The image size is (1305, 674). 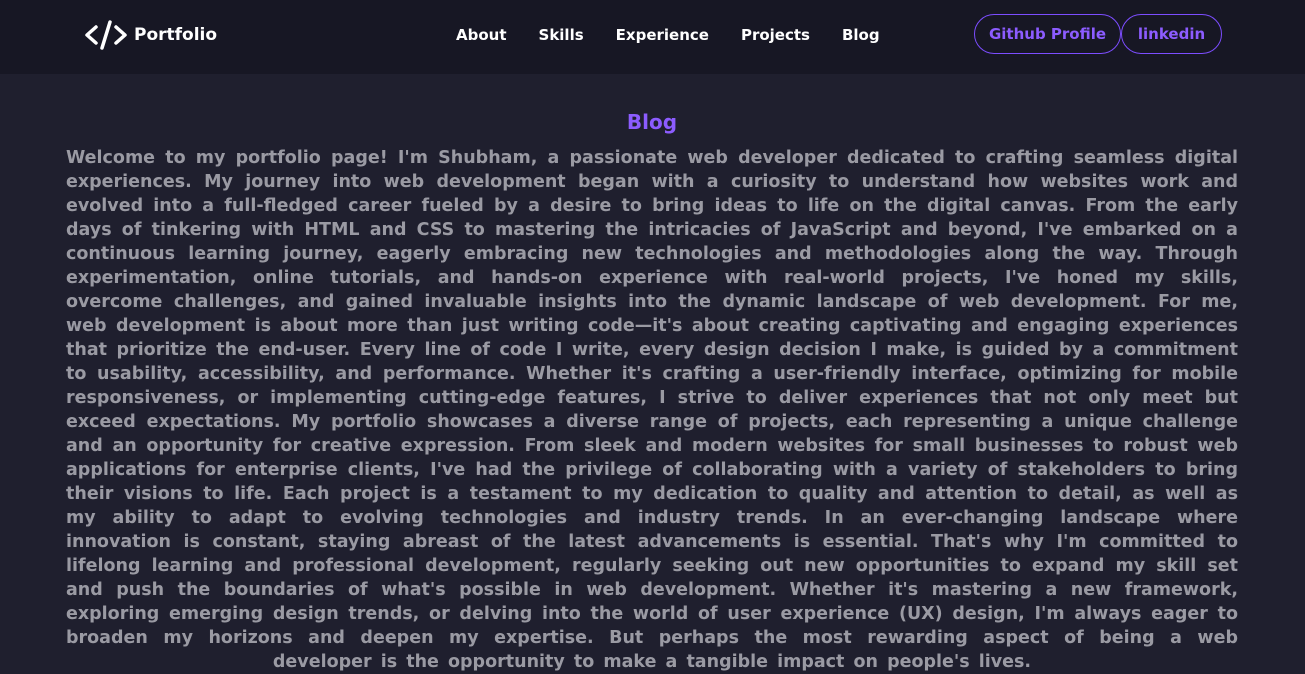 I want to click on github-profile-button: Github Profile, so click(x=1047, y=34).